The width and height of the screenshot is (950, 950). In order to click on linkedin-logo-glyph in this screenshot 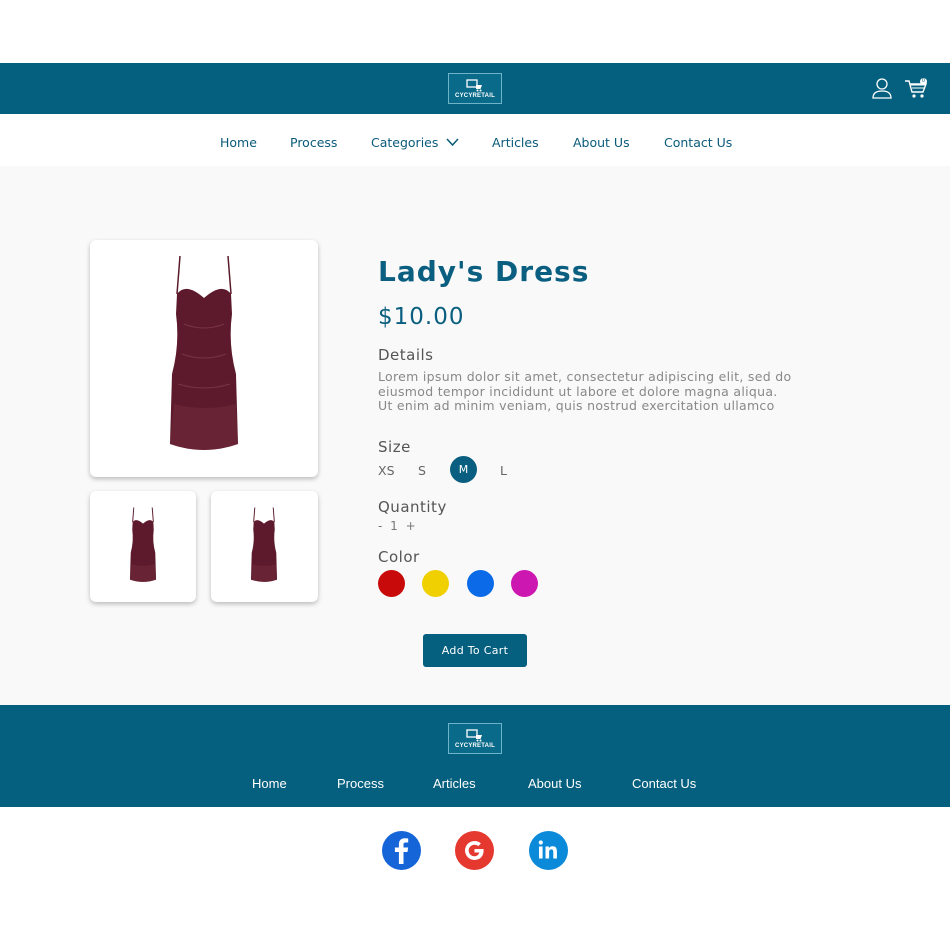, I will do `click(547, 849)`.